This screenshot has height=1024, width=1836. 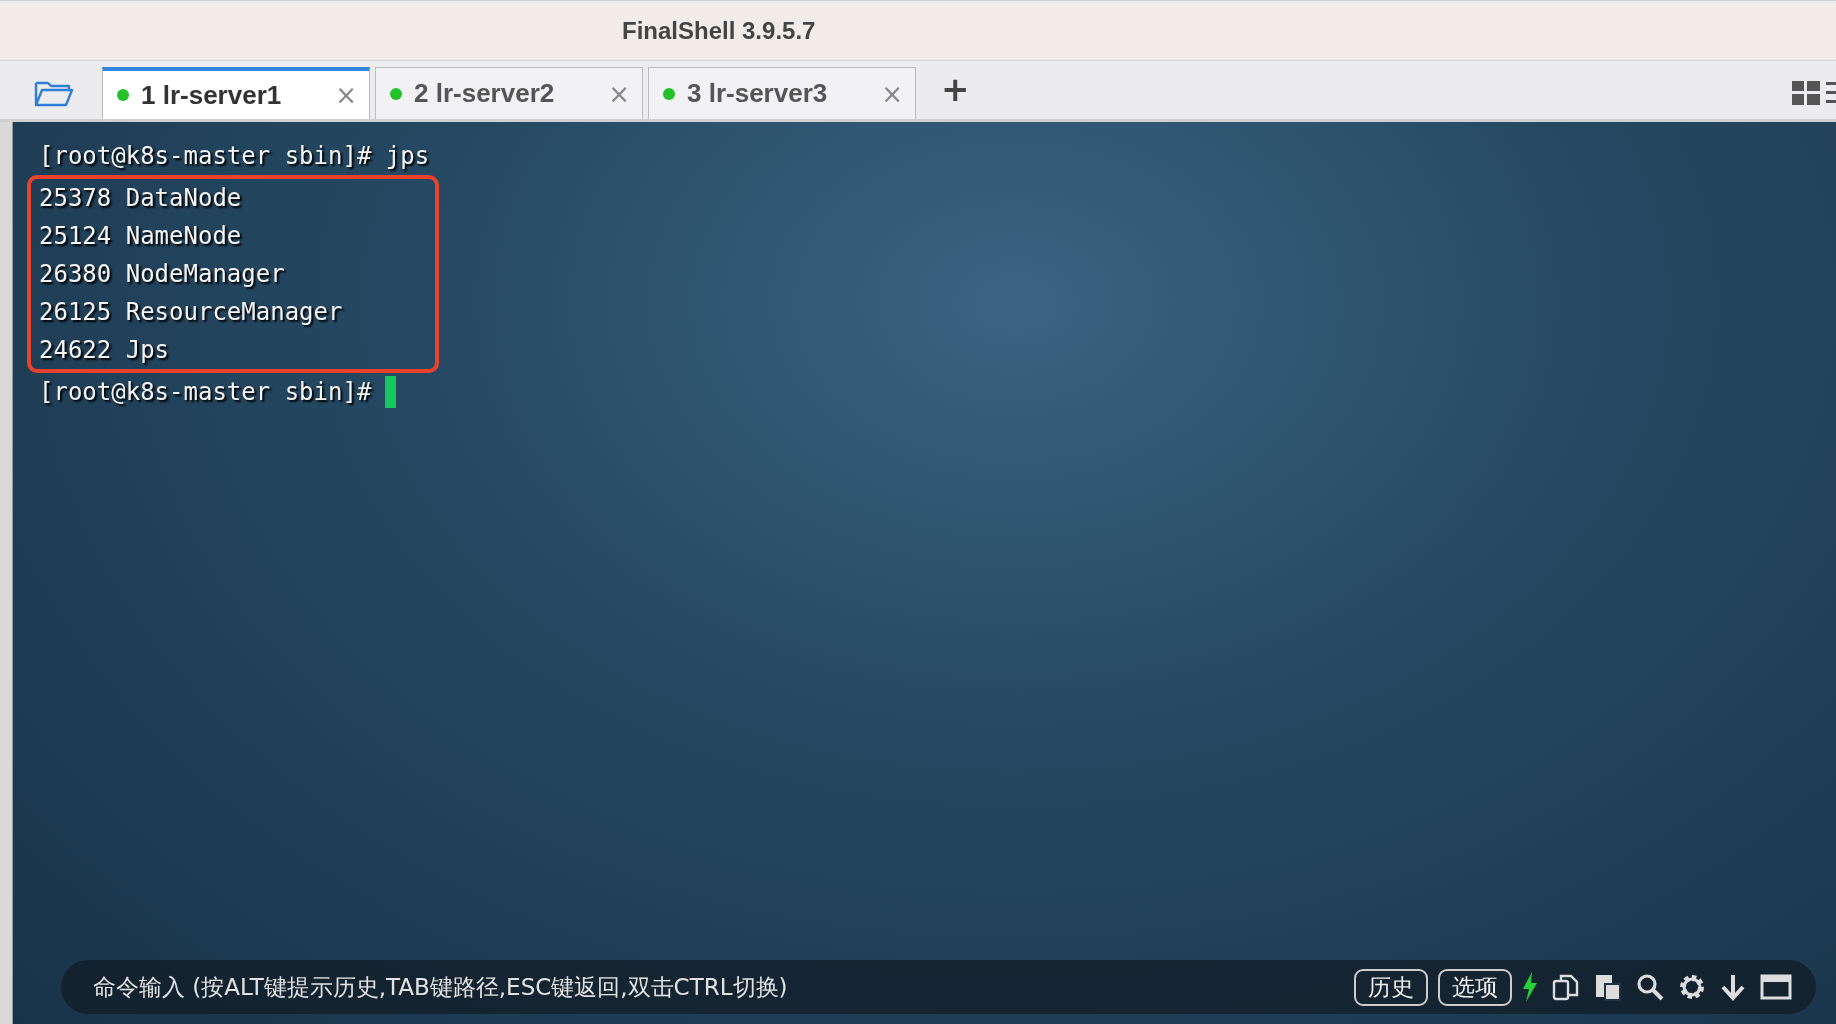 What do you see at coordinates (346, 95) in the screenshot?
I see `close-icon: ×` at bounding box center [346, 95].